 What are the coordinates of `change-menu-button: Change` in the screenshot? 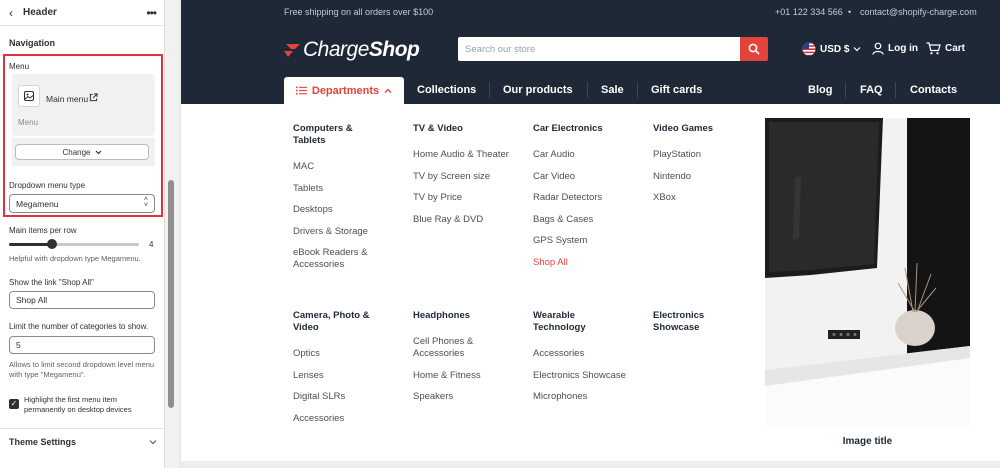 It's located at (82, 152).